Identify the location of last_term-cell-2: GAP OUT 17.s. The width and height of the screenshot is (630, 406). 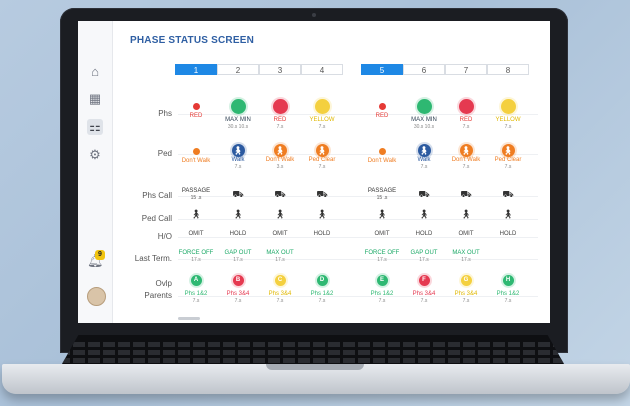
(238, 257).